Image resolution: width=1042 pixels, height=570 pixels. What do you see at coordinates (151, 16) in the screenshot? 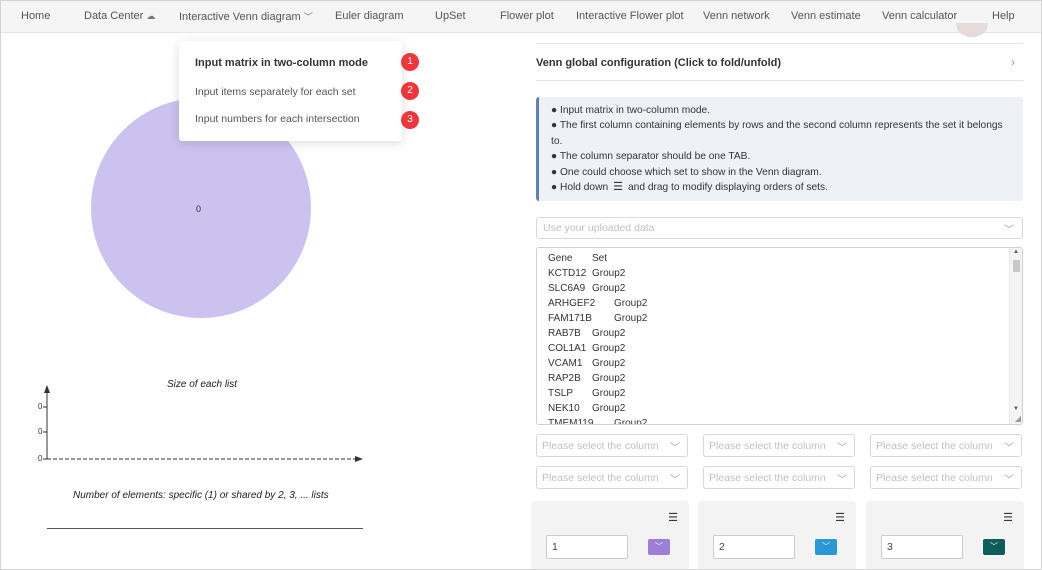
I see `cloud-icon: ☁` at bounding box center [151, 16].